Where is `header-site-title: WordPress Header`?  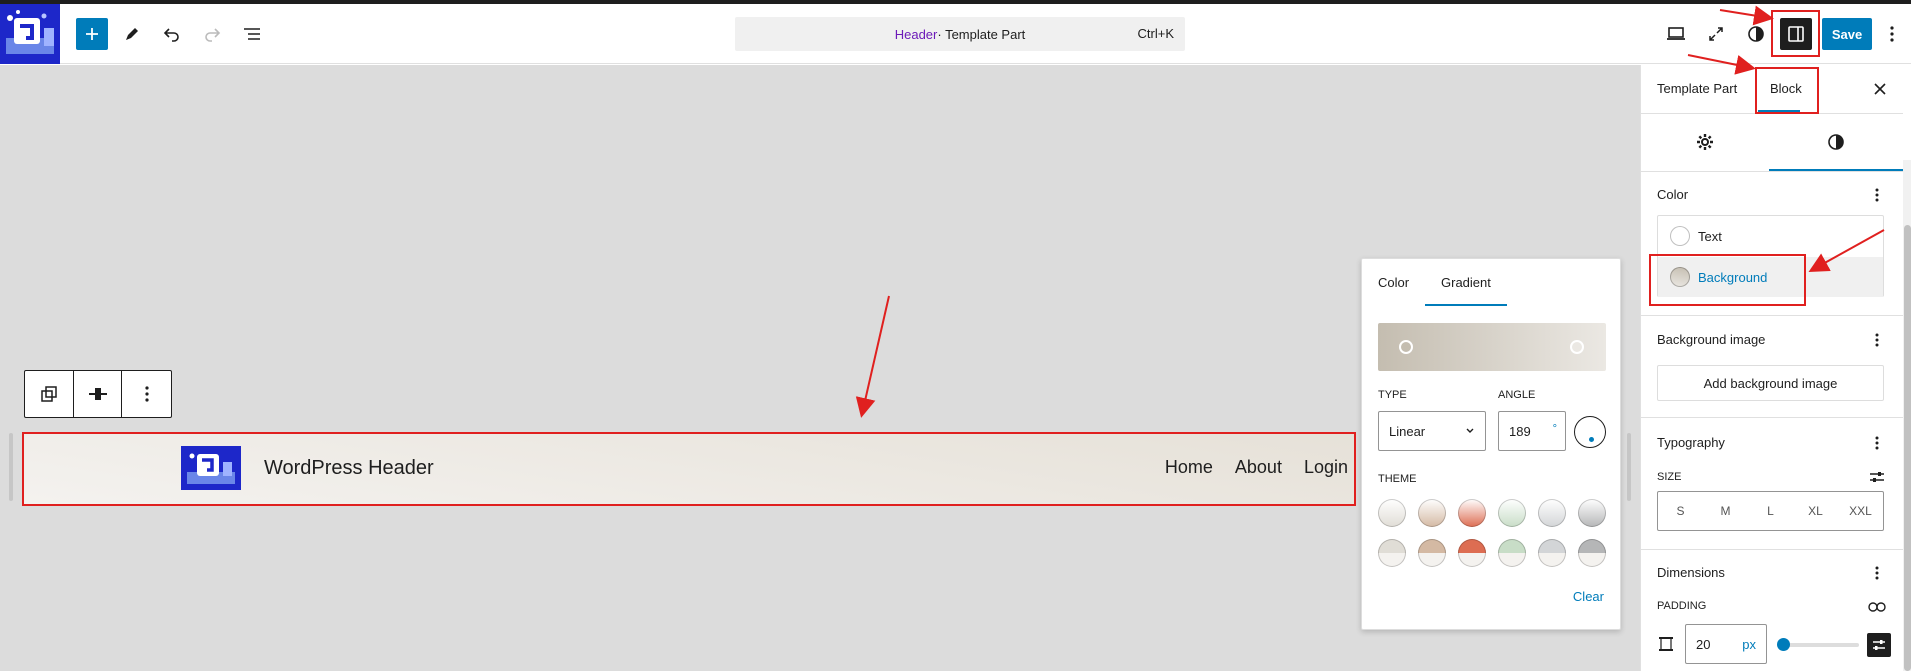 header-site-title: WordPress Header is located at coordinates (349, 468).